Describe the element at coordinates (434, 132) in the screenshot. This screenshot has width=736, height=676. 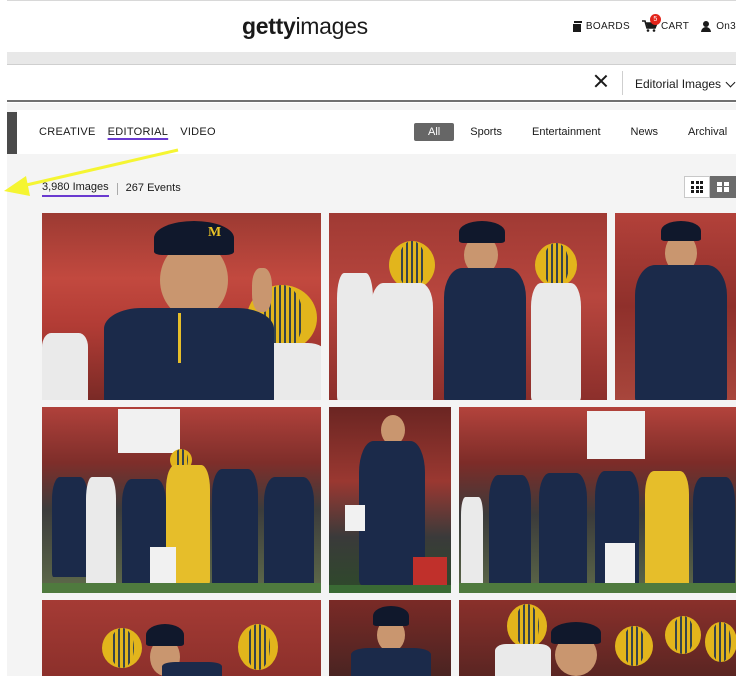
I see `category-all: All` at that location.